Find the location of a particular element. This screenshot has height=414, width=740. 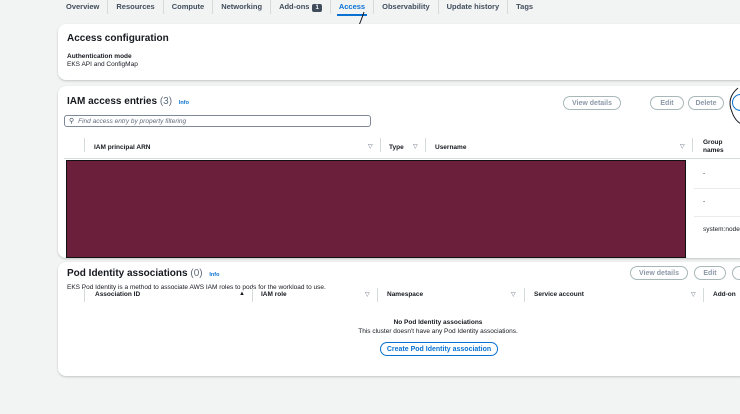

create-pod-identity-button: Create Pod Identity association is located at coordinates (439, 349).